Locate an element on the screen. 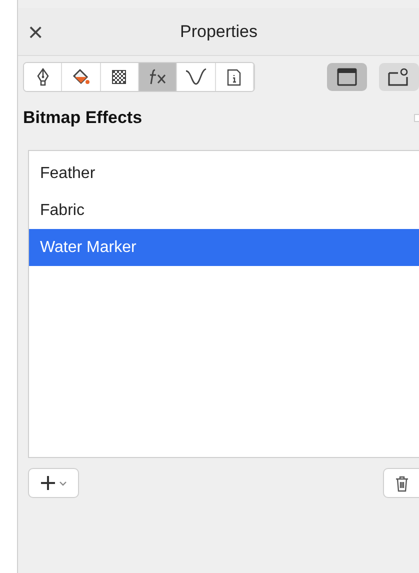 The width and height of the screenshot is (419, 573). list-item: Fabric is located at coordinates (224, 210).